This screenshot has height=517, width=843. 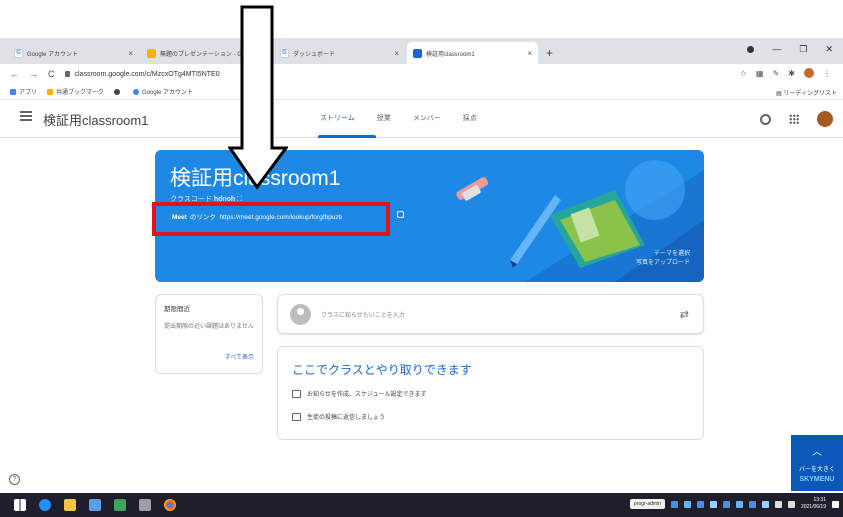 What do you see at coordinates (835, 504) in the screenshot?
I see `notification-icon` at bounding box center [835, 504].